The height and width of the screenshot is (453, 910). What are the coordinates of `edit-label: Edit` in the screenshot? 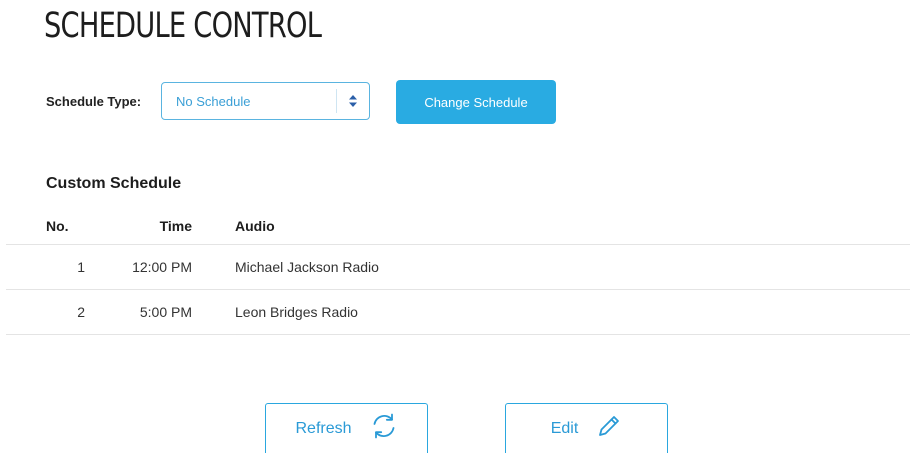 It's located at (564, 428).